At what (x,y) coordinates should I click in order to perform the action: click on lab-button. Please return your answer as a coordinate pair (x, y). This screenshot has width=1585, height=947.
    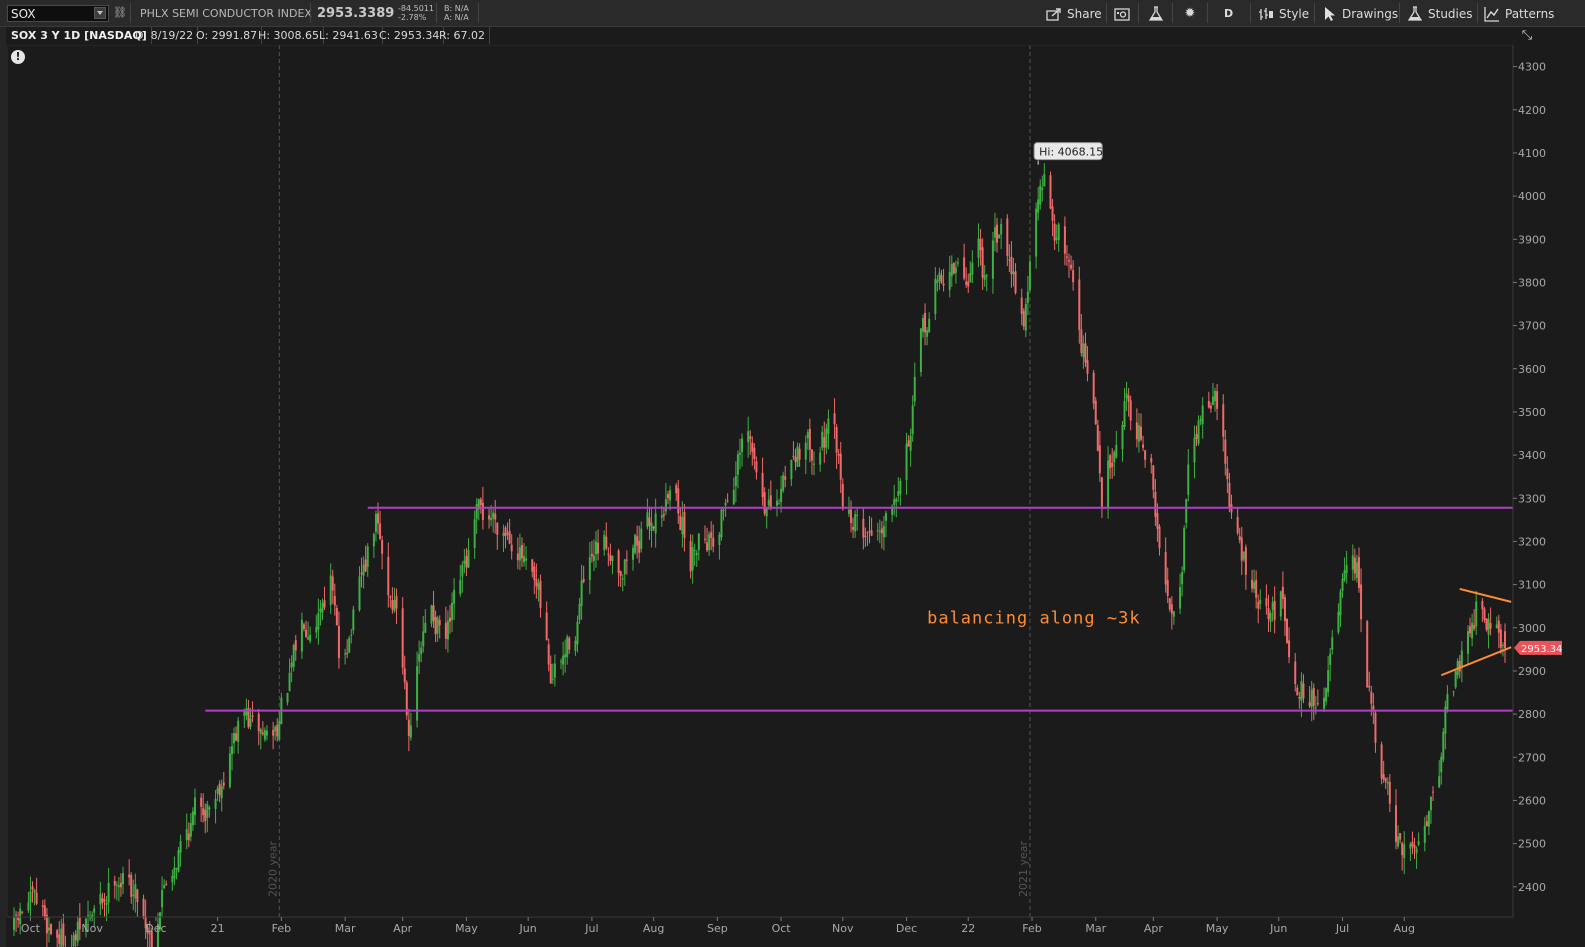
    Looking at the image, I should click on (1158, 13).